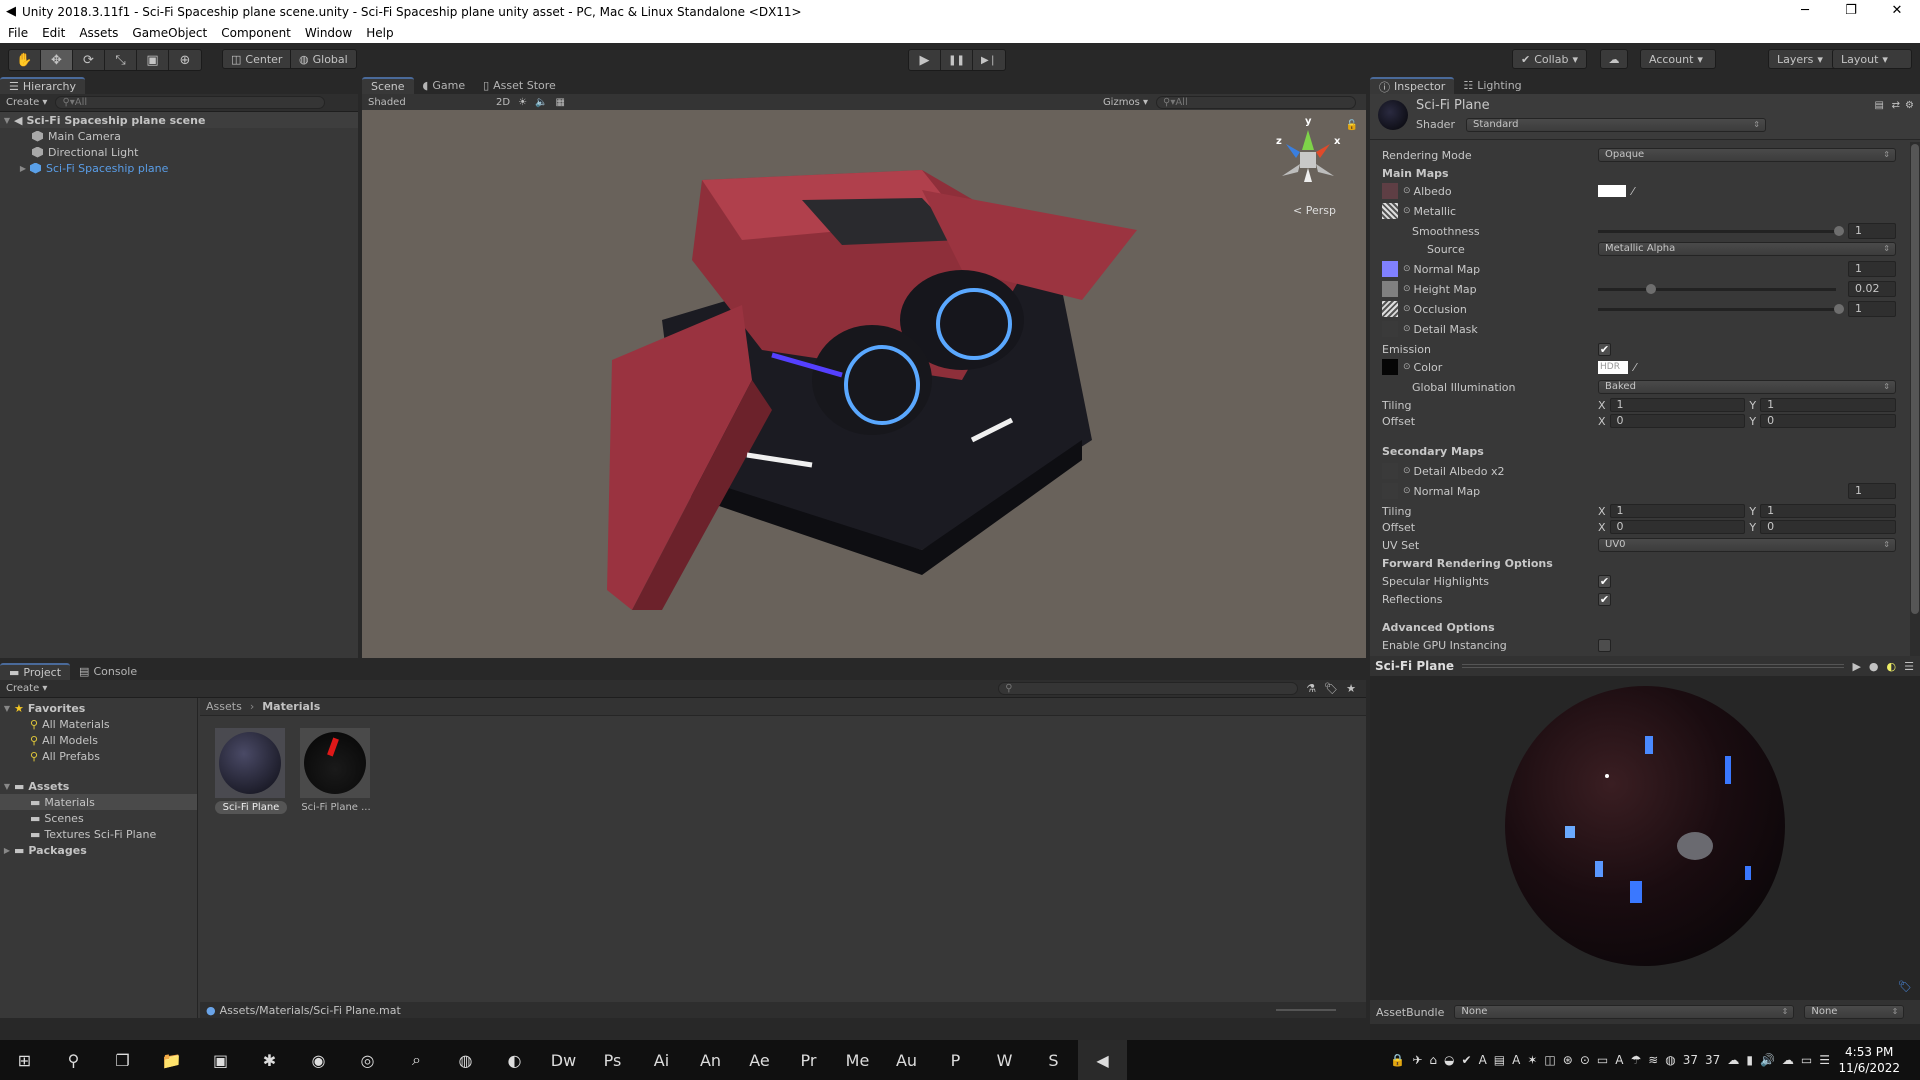 The image size is (1920, 1080). What do you see at coordinates (1645, 826) in the screenshot?
I see `material-preview-sphere` at bounding box center [1645, 826].